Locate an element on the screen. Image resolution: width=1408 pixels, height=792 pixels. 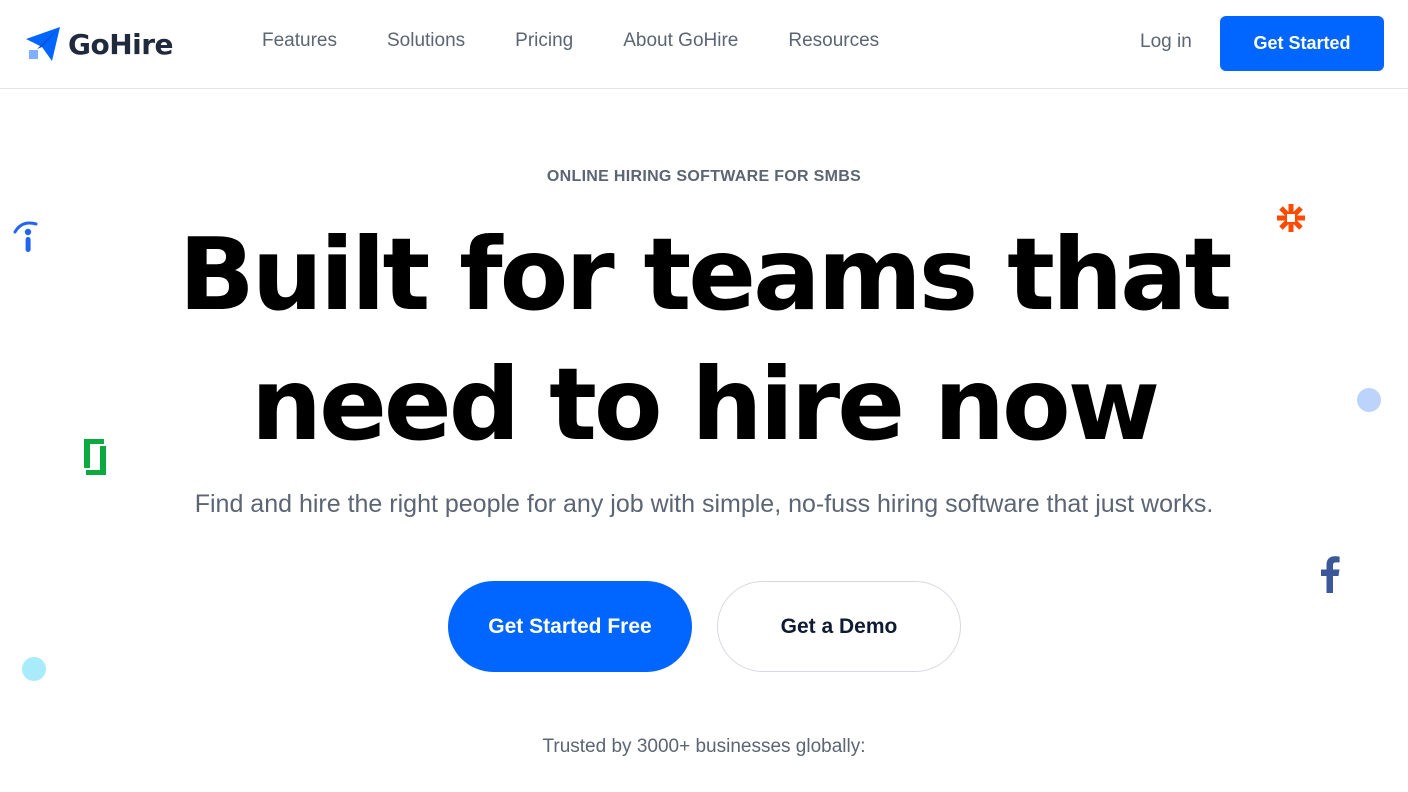
headline-line-1: Built for teams that is located at coordinates (705, 274).